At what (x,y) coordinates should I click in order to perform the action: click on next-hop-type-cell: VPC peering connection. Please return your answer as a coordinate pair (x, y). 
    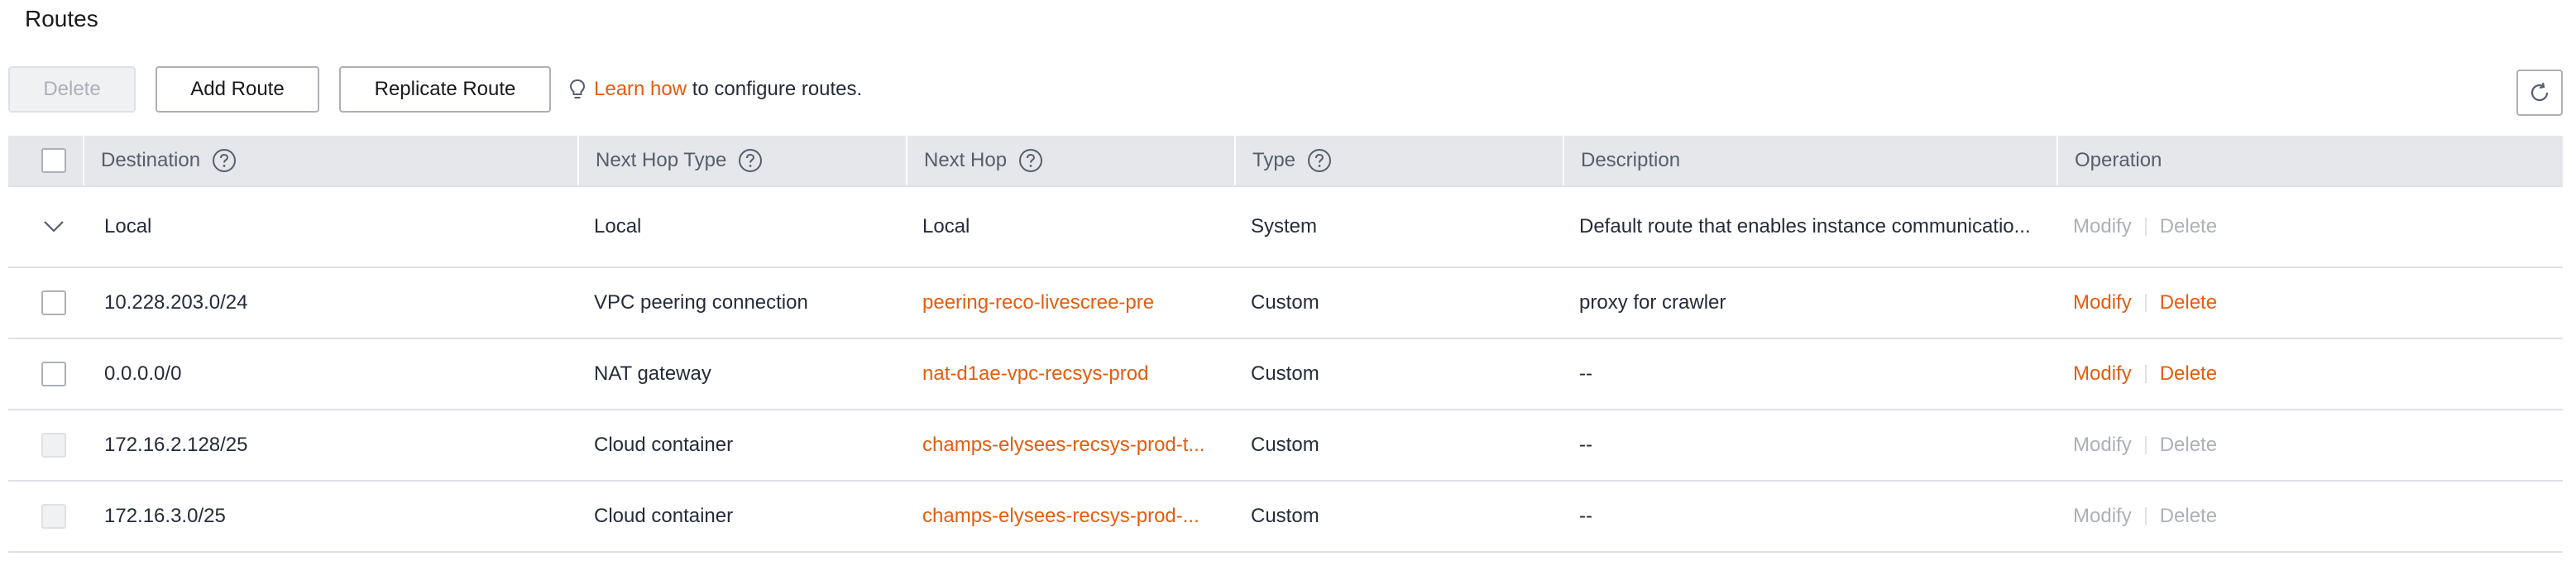
    Looking at the image, I should click on (742, 303).